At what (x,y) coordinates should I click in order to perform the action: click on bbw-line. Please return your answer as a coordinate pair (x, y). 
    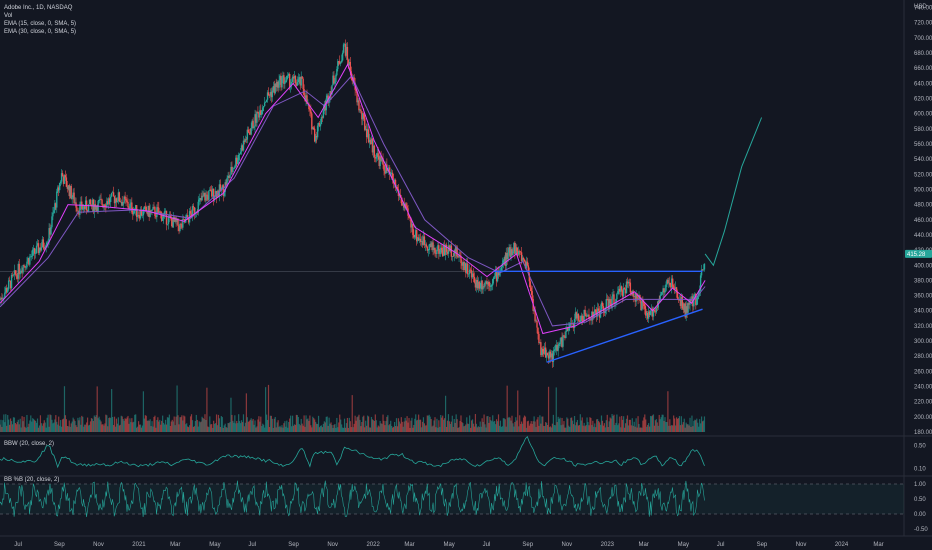
    Looking at the image, I should click on (352, 452).